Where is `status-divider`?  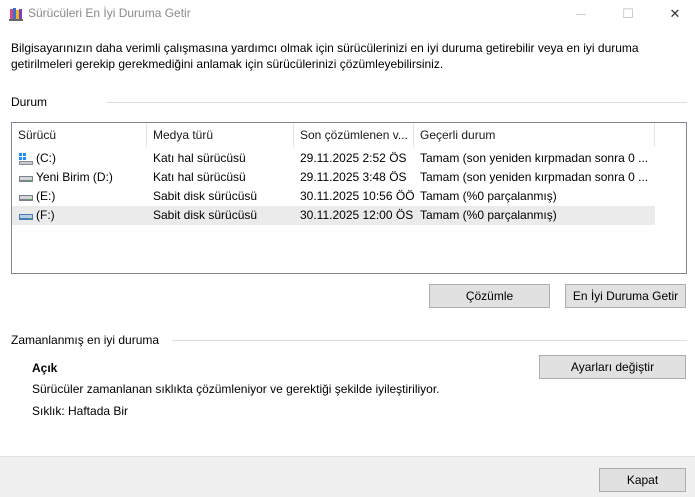 status-divider is located at coordinates (397, 102).